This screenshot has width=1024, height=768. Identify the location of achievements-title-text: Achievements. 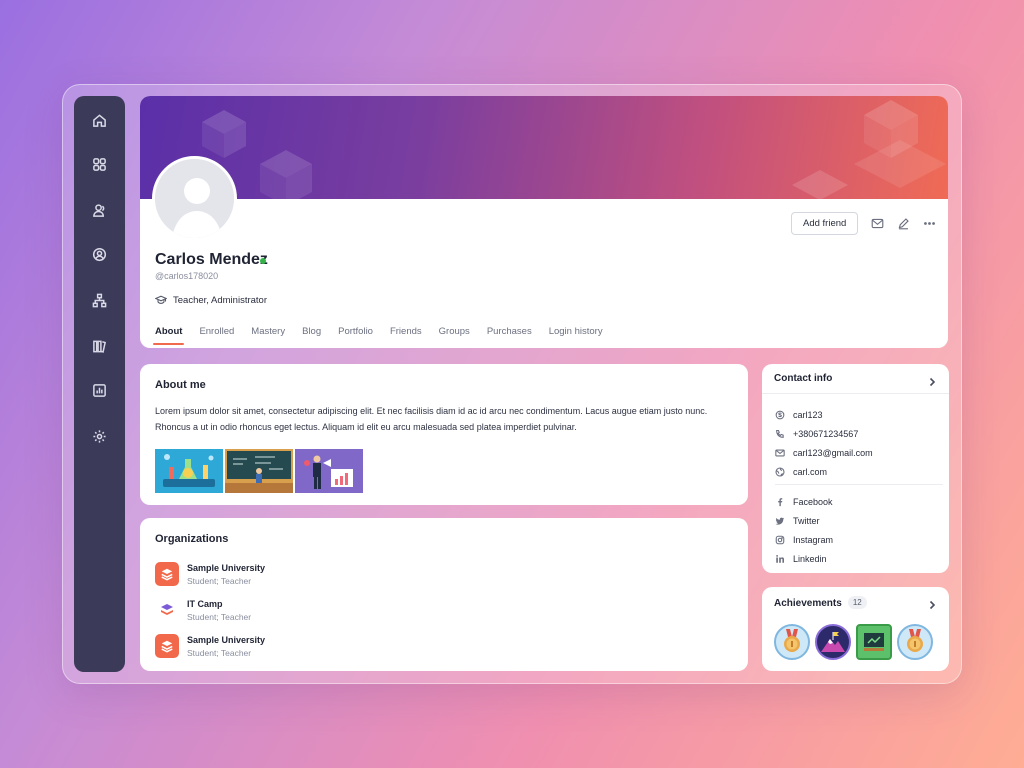
(808, 603).